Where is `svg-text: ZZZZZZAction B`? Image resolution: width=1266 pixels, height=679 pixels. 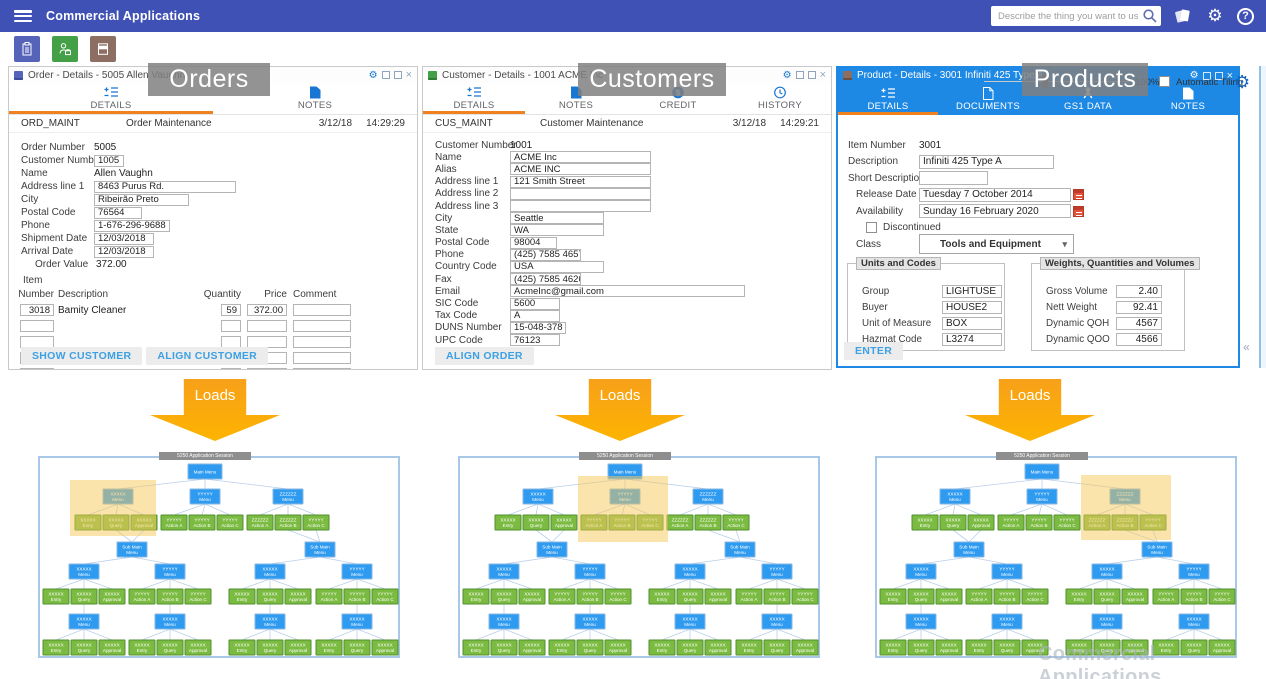 svg-text: ZZZZZZAction B is located at coordinates (287, 522).